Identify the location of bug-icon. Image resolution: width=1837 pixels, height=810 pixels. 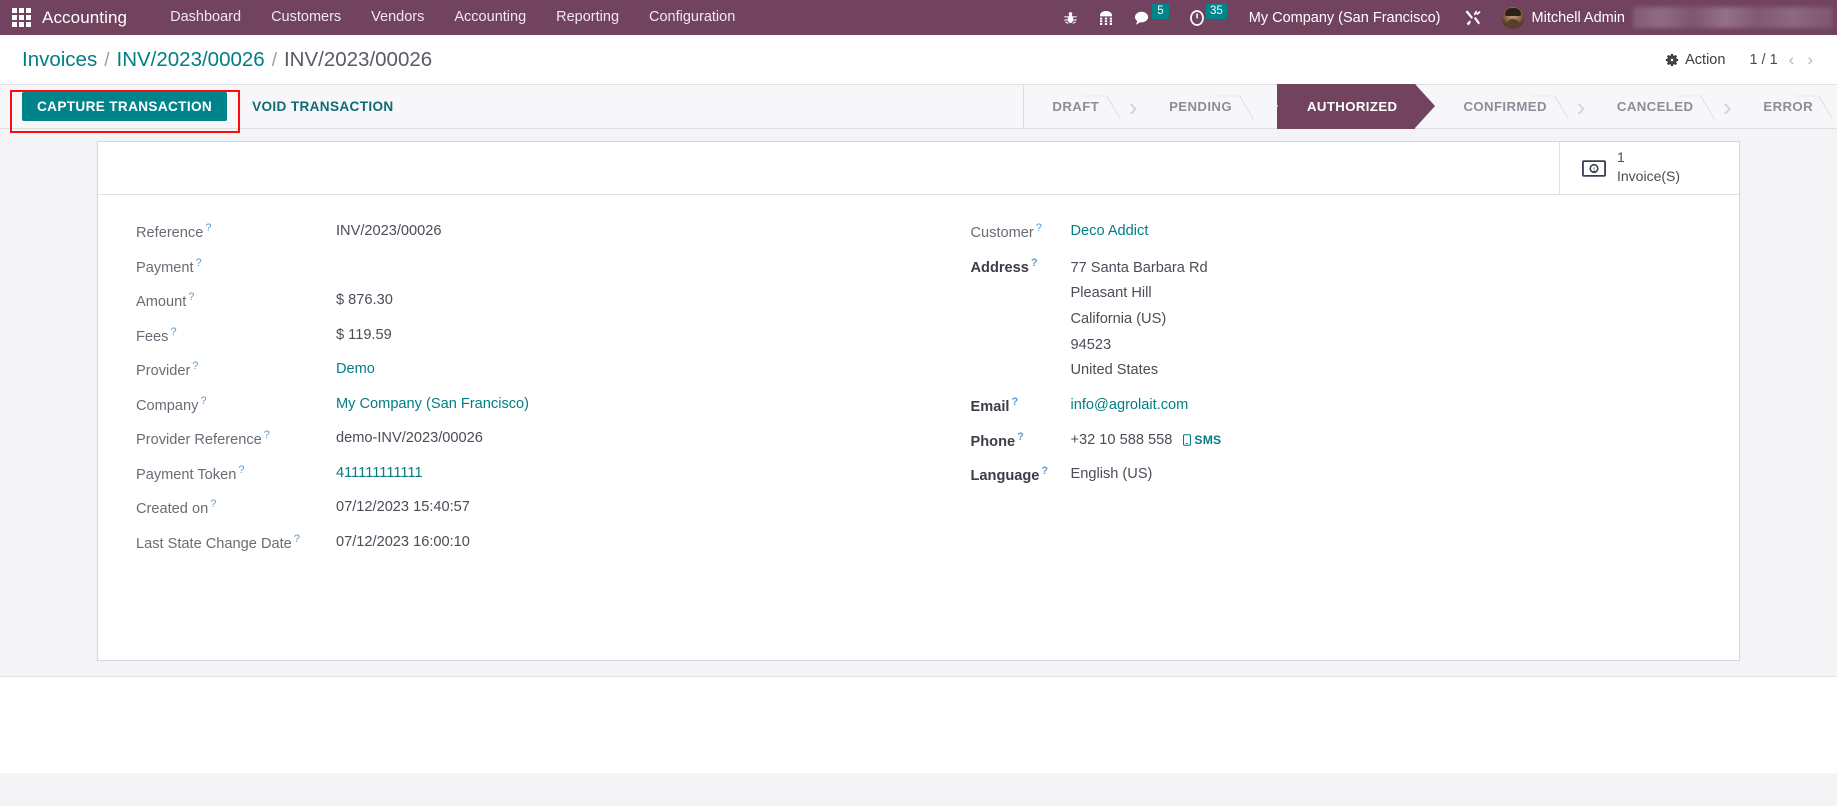
(1070, 17).